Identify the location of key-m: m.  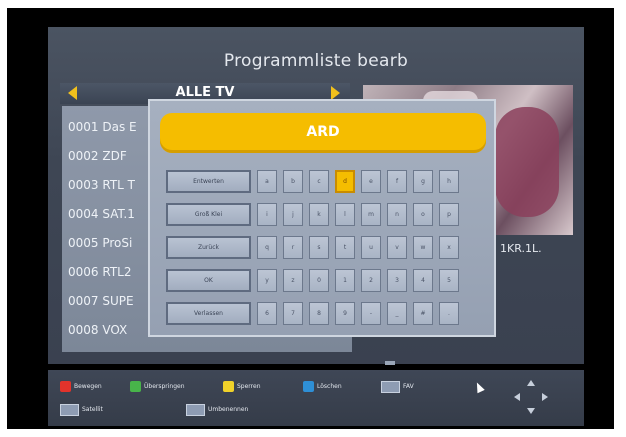
(371, 214).